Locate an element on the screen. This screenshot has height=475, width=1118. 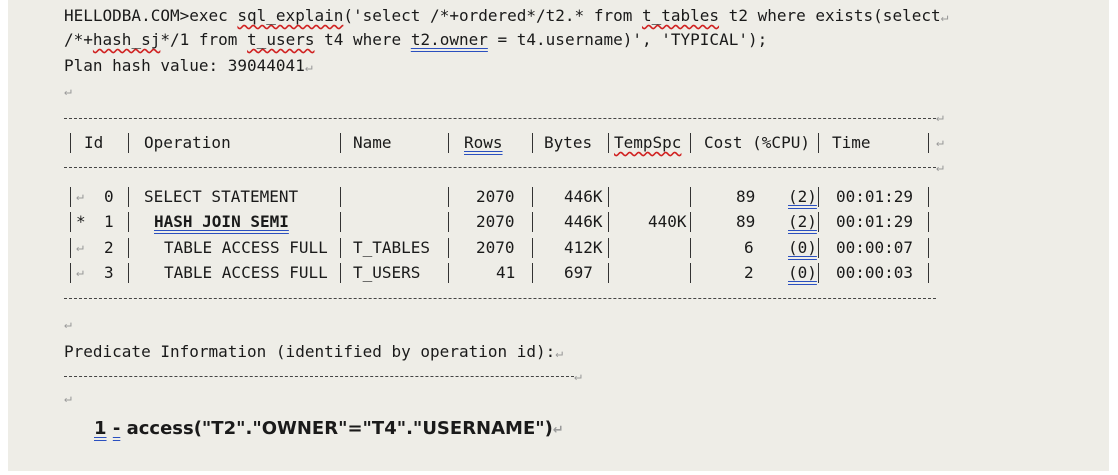
row-time: 00:00:03 is located at coordinates (875, 272).